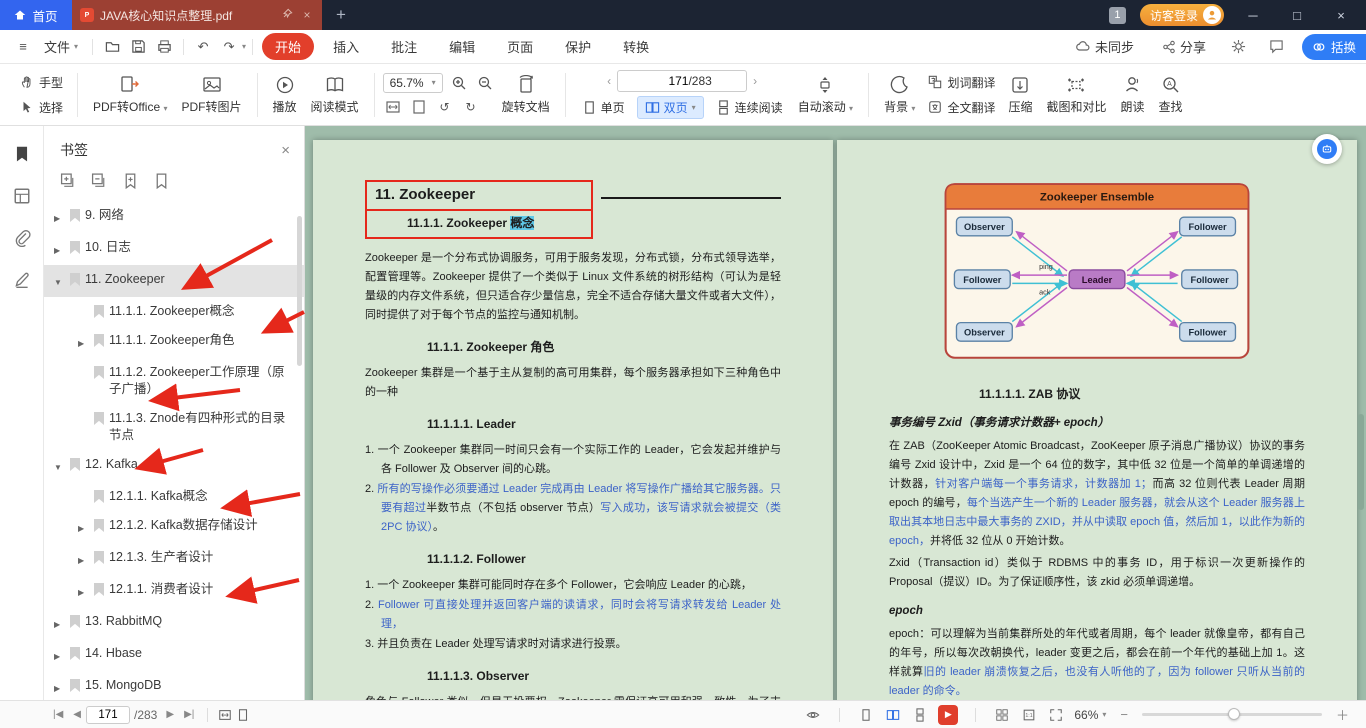  What do you see at coordinates (243, 715) in the screenshot?
I see `fit-page-status-button` at bounding box center [243, 715].